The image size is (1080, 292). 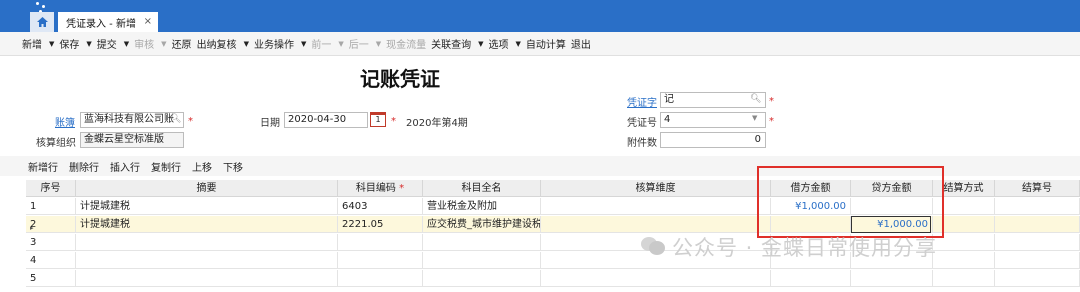 I want to click on entry-action-0: 新增行, so click(x=43, y=166).